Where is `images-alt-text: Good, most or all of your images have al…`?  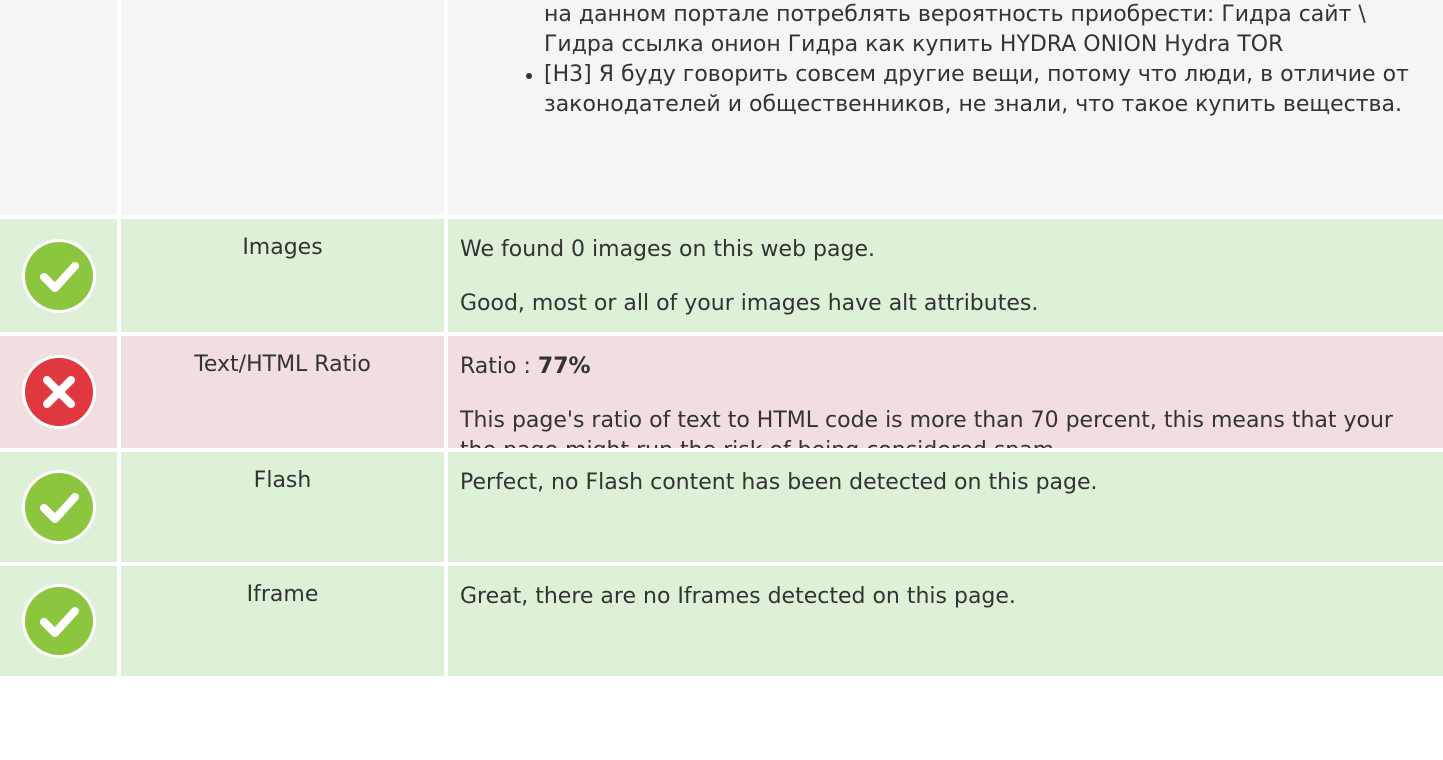 images-alt-text: Good, most or all of your images have al… is located at coordinates (749, 303).